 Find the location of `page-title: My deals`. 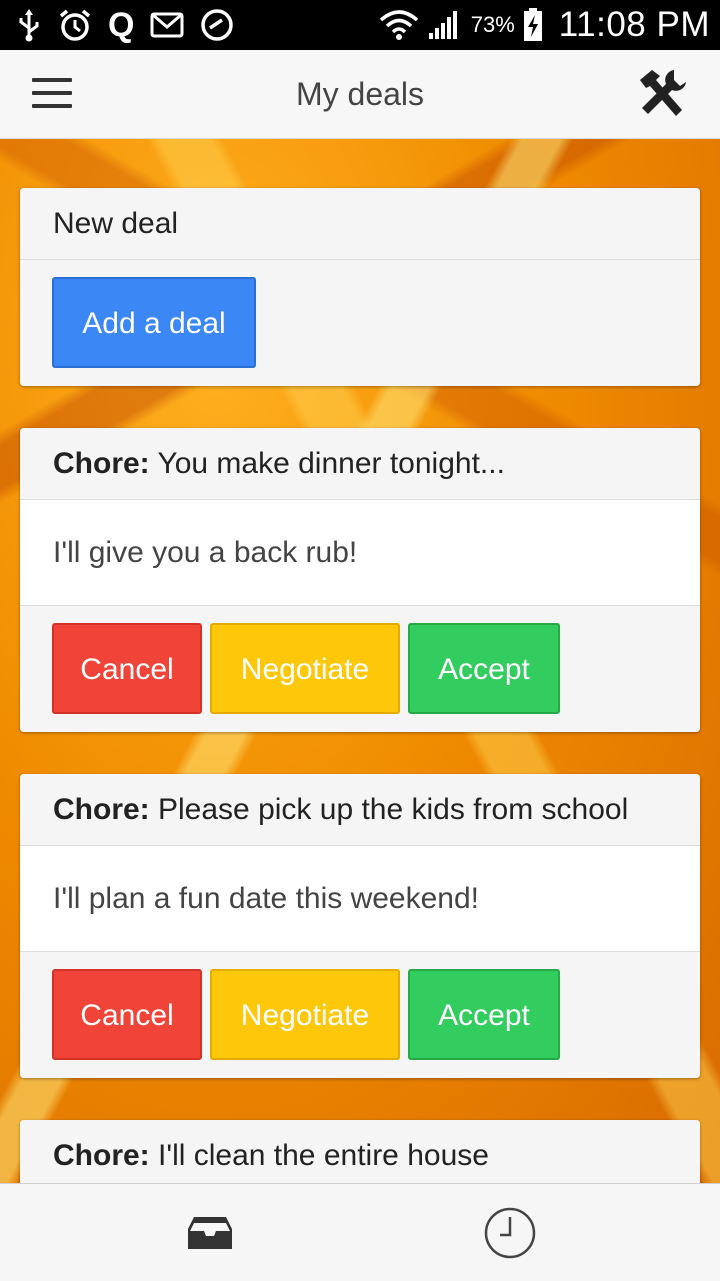

page-title: My deals is located at coordinates (360, 94).